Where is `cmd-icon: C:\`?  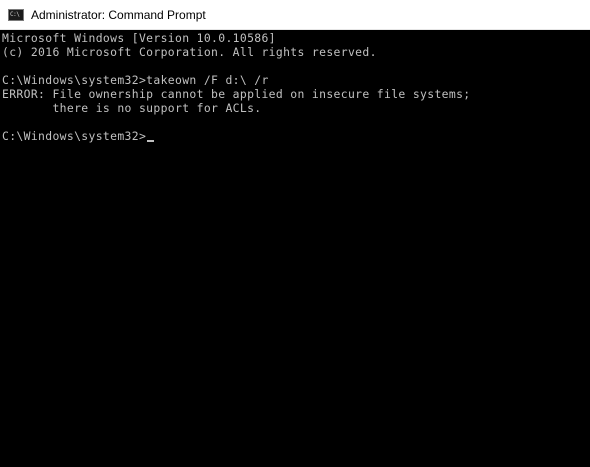 cmd-icon: C:\ is located at coordinates (16, 14).